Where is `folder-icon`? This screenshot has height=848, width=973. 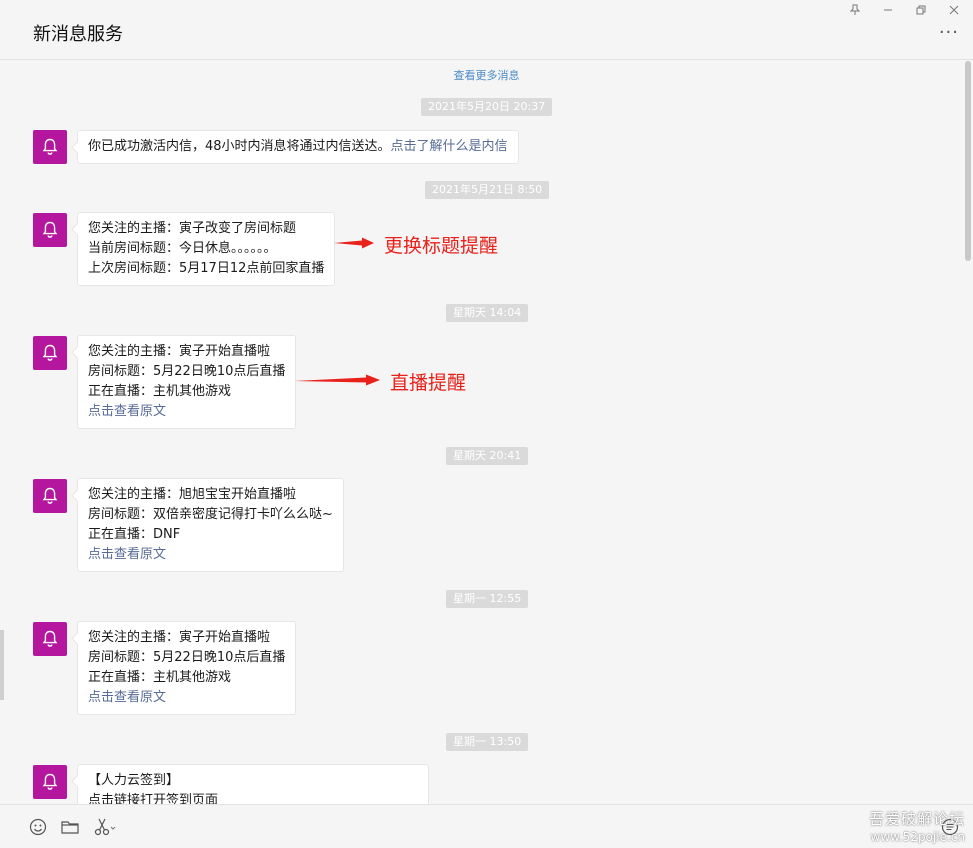
folder-icon is located at coordinates (70, 827).